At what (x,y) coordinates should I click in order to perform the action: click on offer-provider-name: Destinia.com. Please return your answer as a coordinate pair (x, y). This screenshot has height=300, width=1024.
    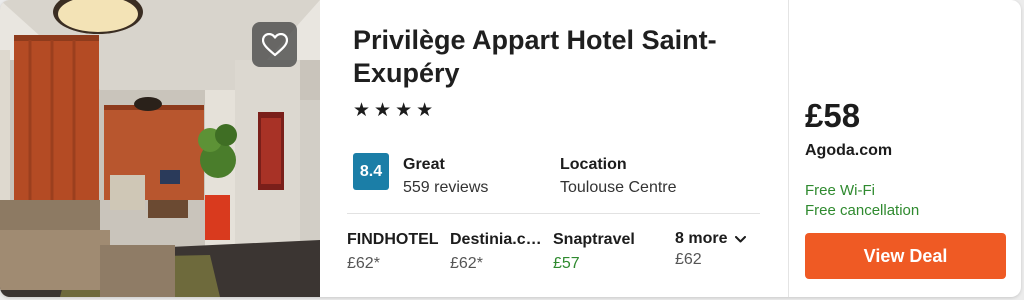
    Looking at the image, I should click on (498, 239).